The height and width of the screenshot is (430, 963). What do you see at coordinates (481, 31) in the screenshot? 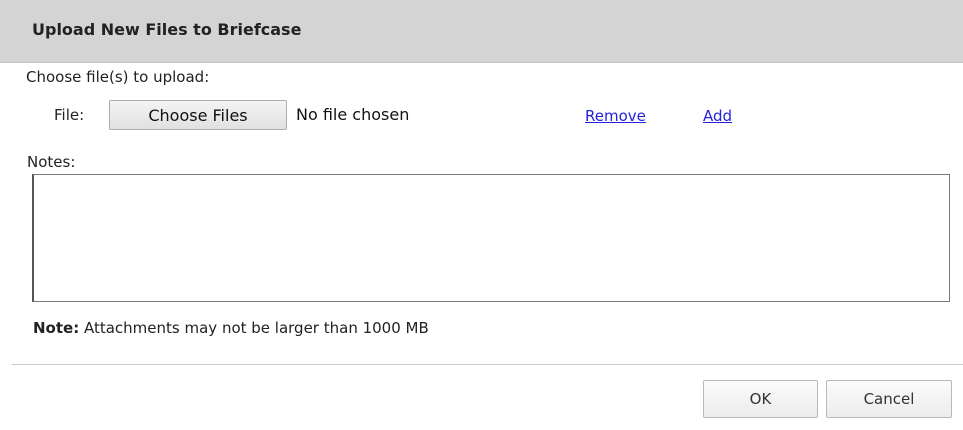
I see `dialog-titlebar: Upload New Files to Briefcase` at bounding box center [481, 31].